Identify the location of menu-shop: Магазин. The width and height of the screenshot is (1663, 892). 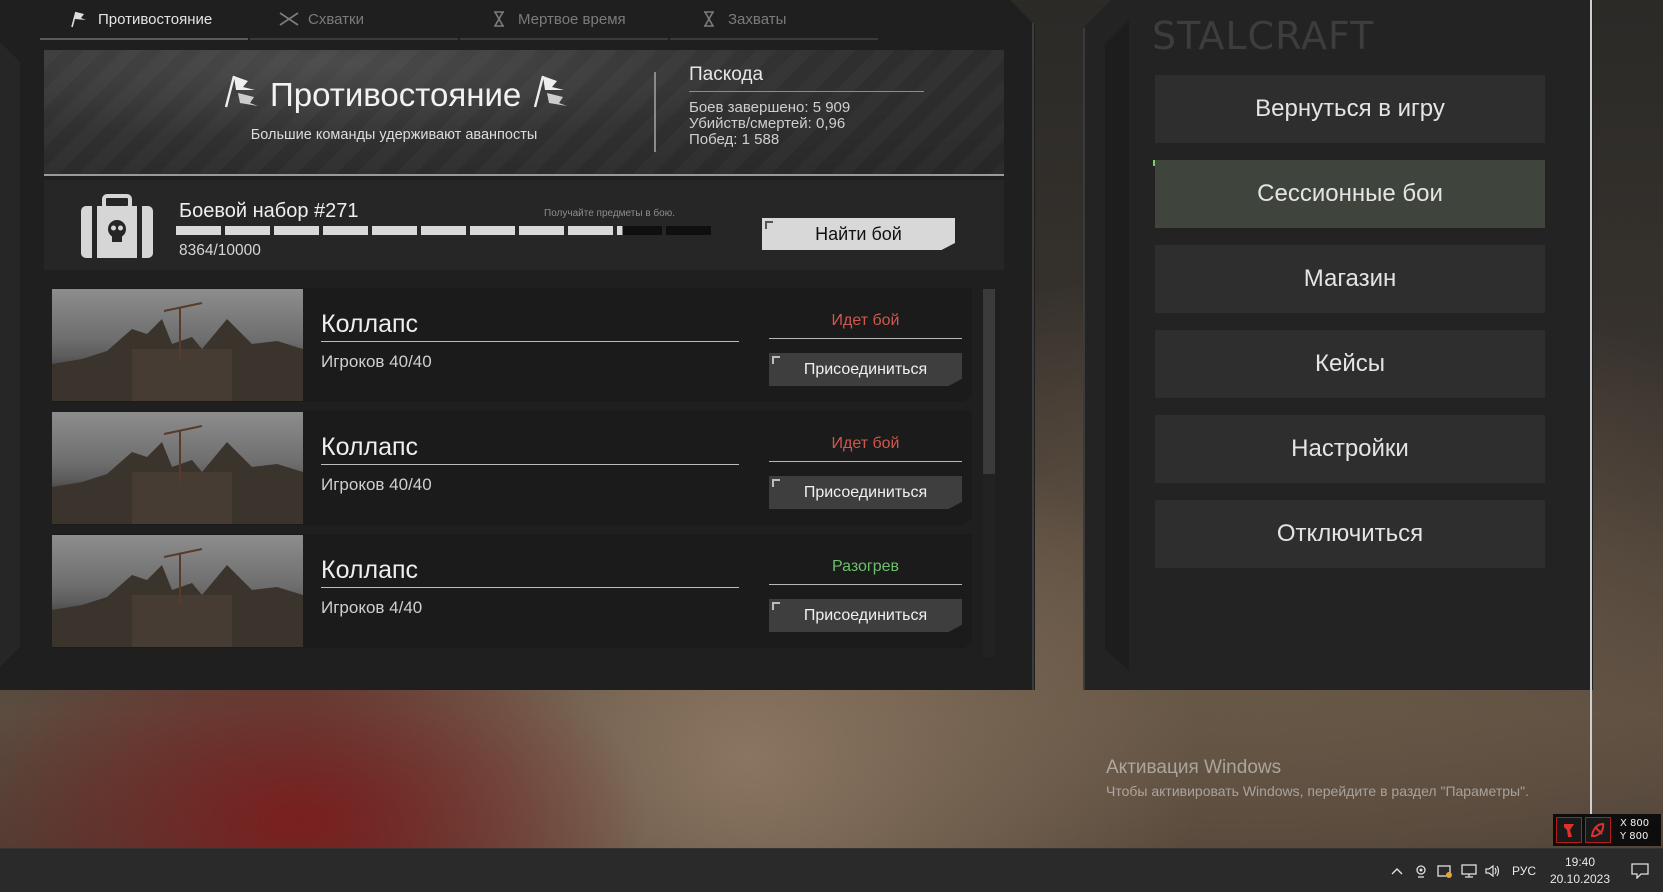
(1350, 279).